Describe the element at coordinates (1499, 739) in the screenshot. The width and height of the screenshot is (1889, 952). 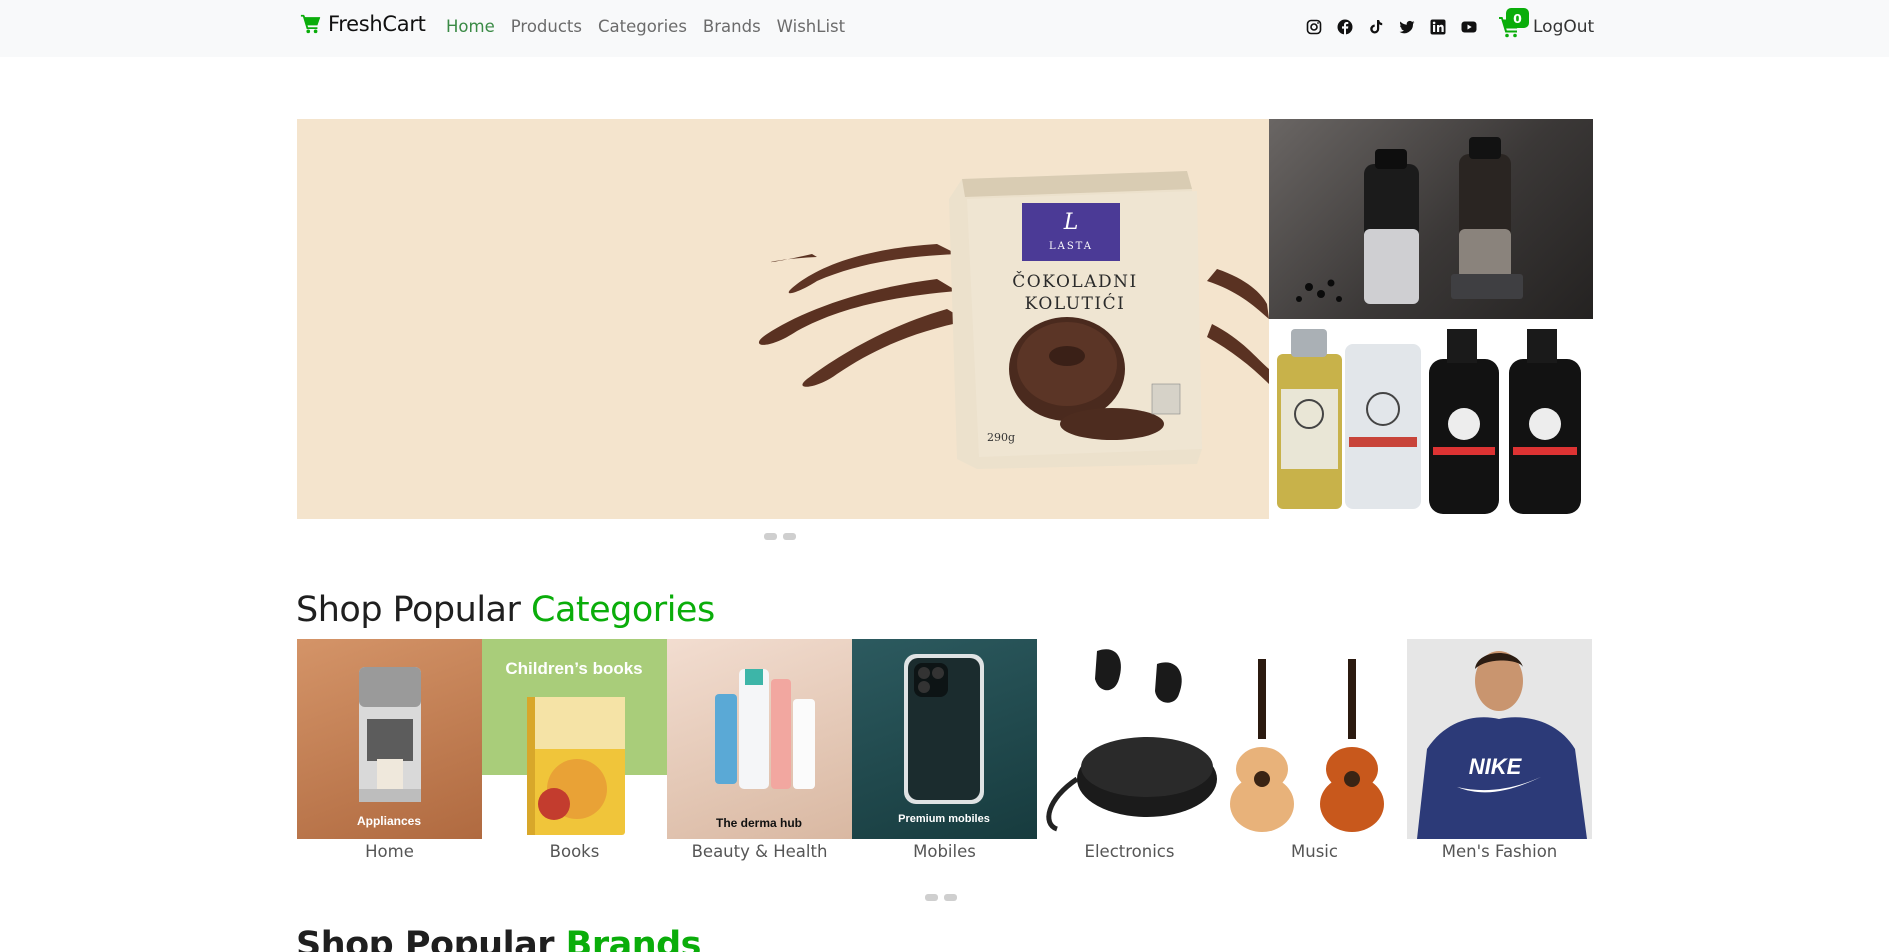
I see `category-image-mens-fashion: NIKE` at that location.